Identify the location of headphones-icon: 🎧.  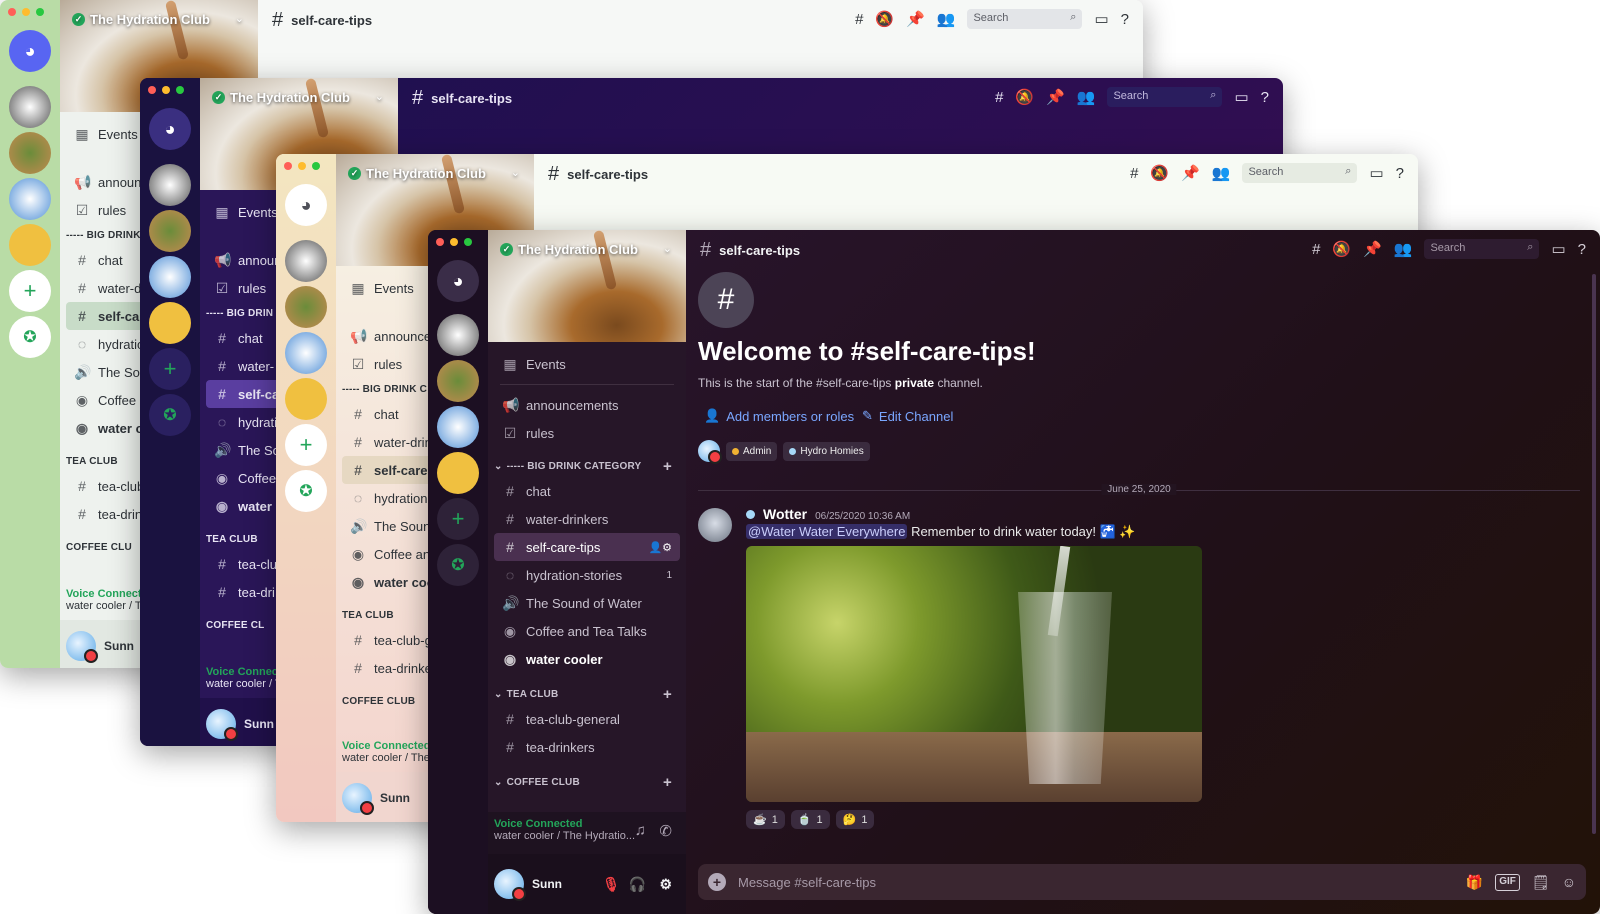
(637, 884).